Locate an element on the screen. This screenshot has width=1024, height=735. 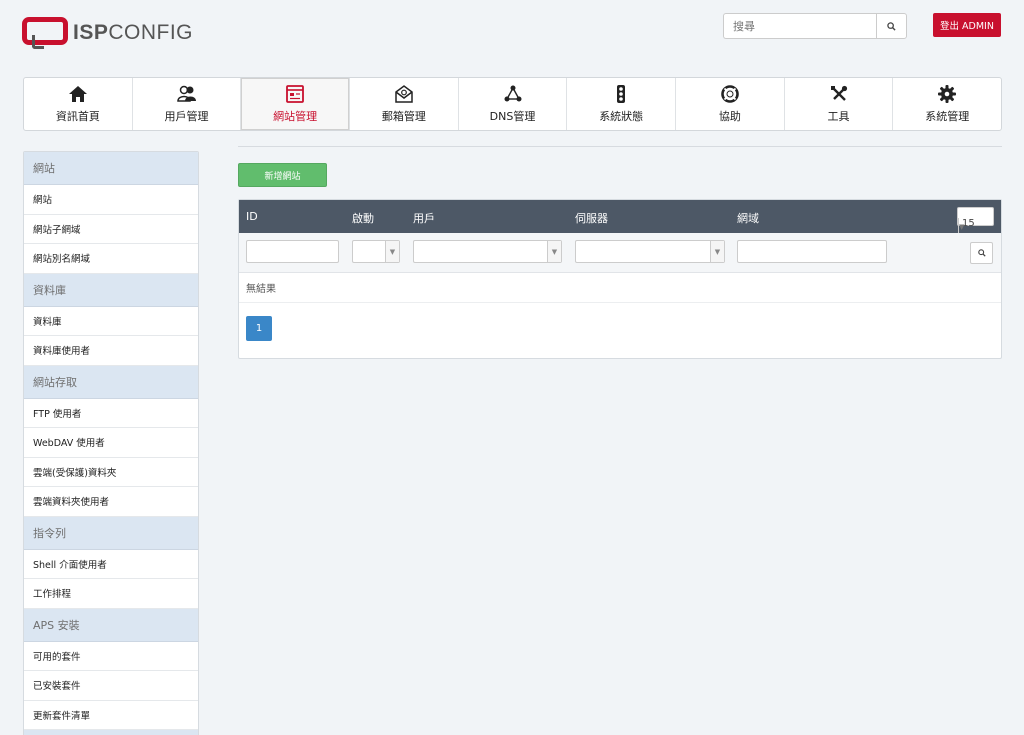
column-header-active: 啟動 is located at coordinates (363, 218).